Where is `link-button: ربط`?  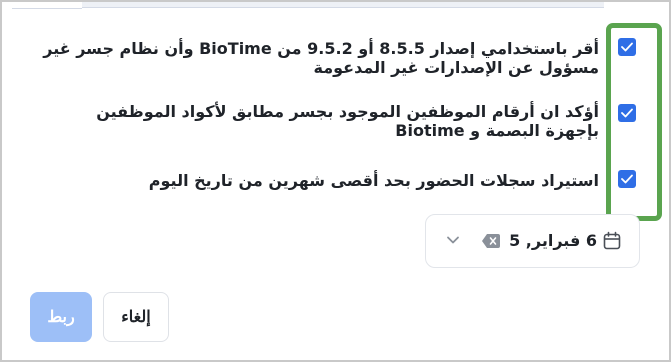 link-button: ربط is located at coordinates (61, 317).